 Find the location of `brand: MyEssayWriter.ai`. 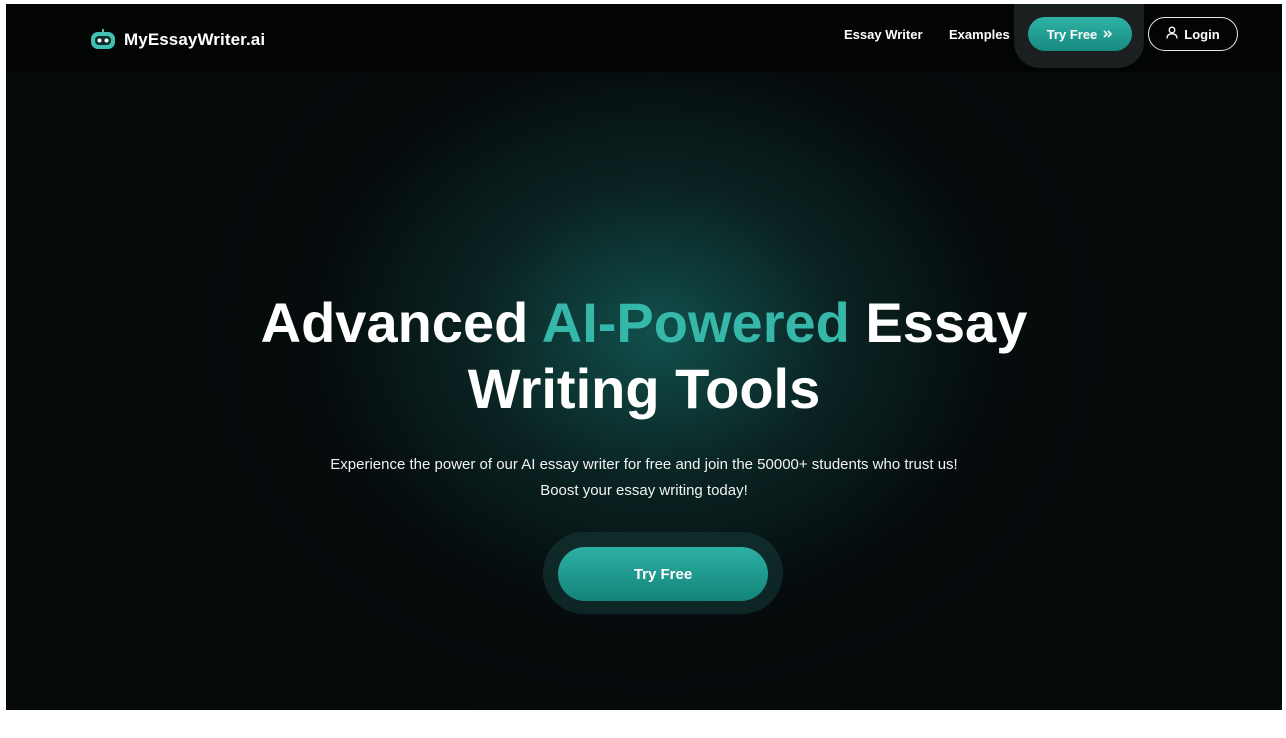

brand: MyEssayWriter.ai is located at coordinates (177, 40).